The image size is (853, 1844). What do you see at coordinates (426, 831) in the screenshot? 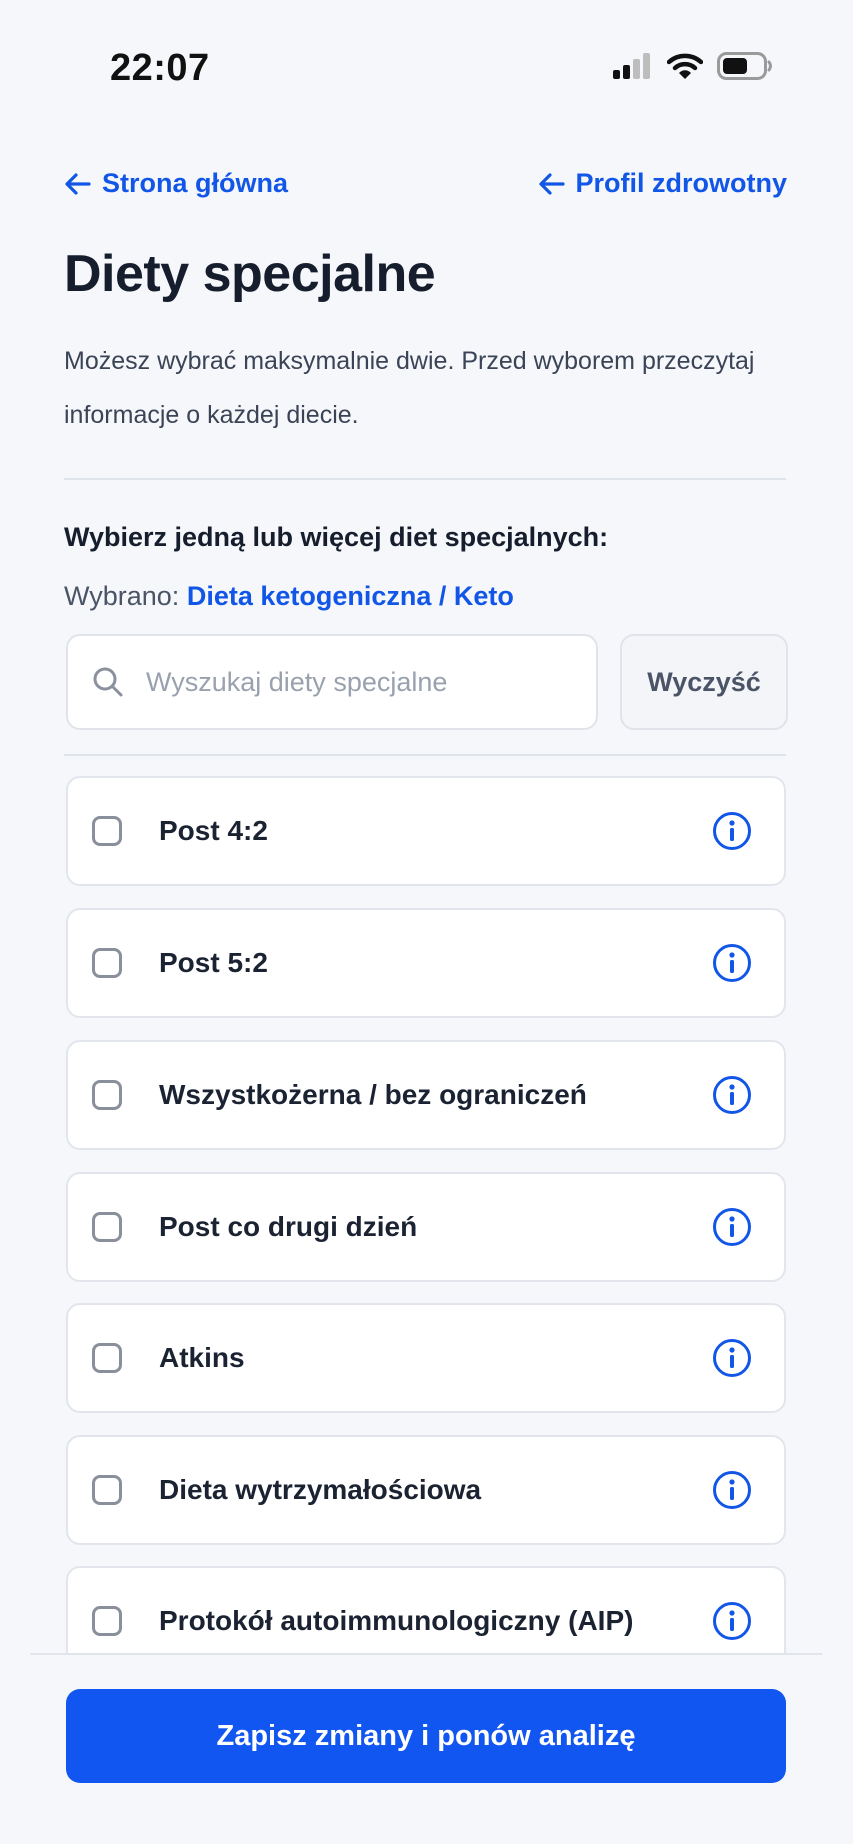
I see `diet-item: Post 4:2` at bounding box center [426, 831].